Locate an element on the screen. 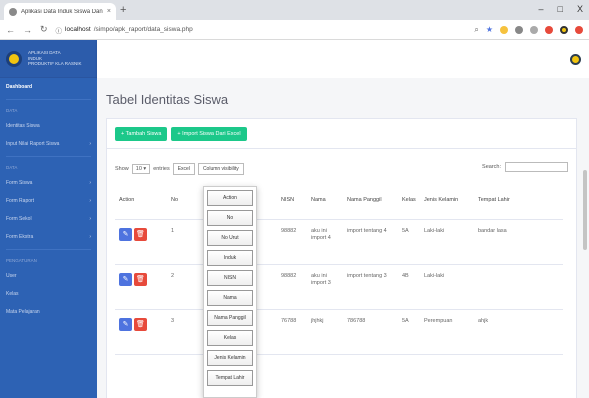 This screenshot has width=589, height=398. scrollbar is located at coordinates (585, 210).